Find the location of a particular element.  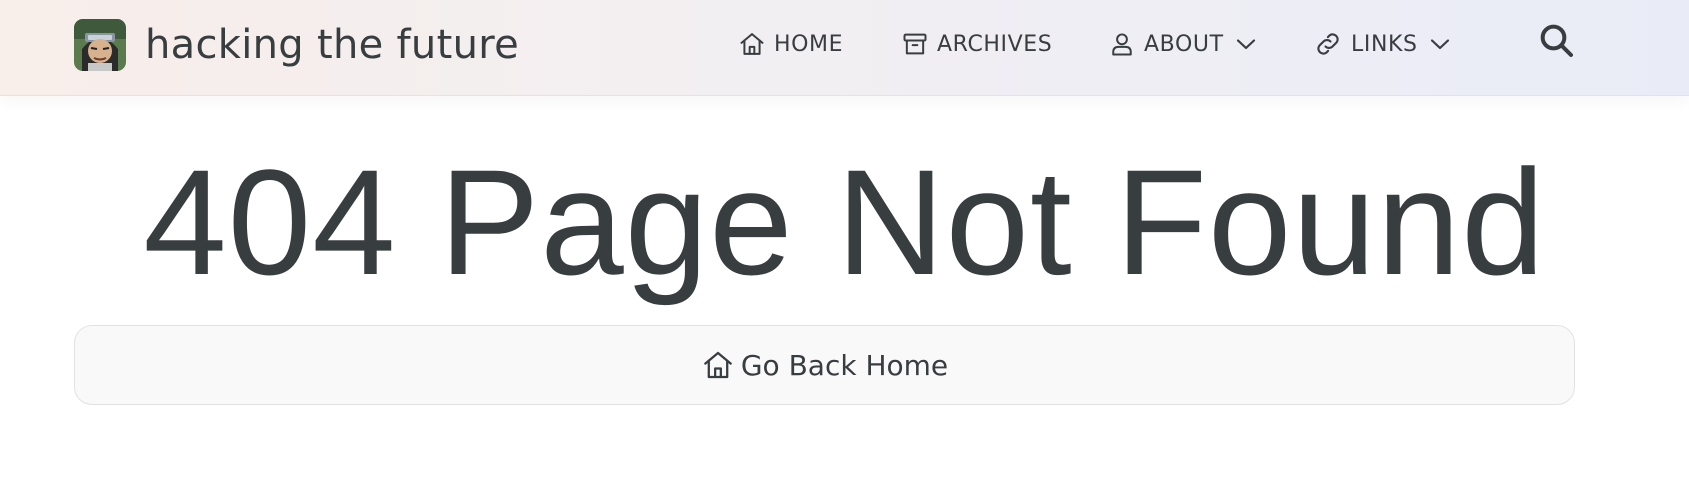

nav-about-label: ABOUT is located at coordinates (1184, 44).